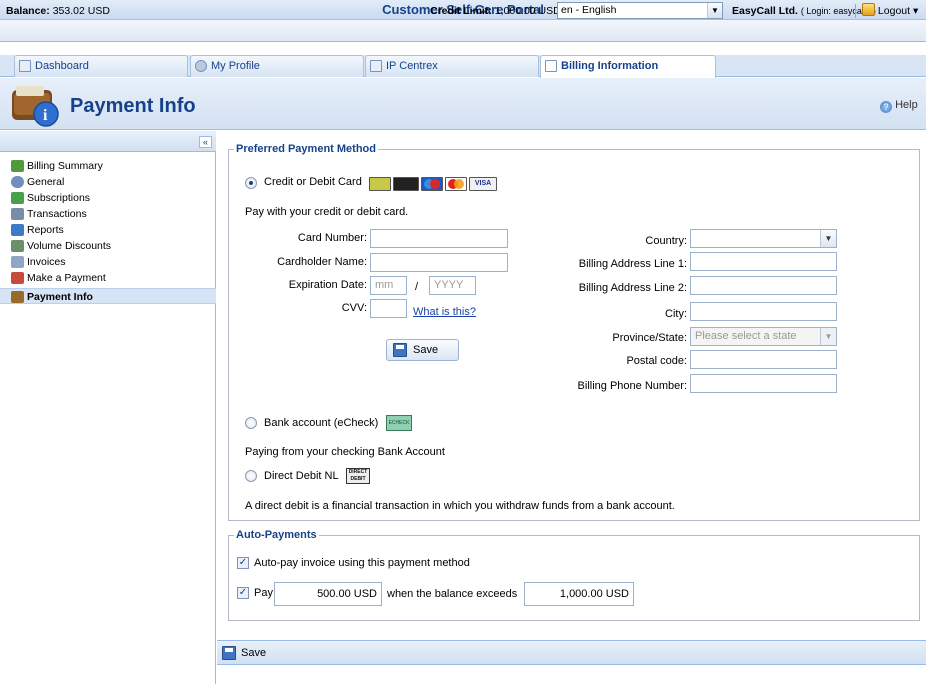 Image resolution: width=926 pixels, height=684 pixels. What do you see at coordinates (676, 314) in the screenshot?
I see `city-label: City:` at bounding box center [676, 314].